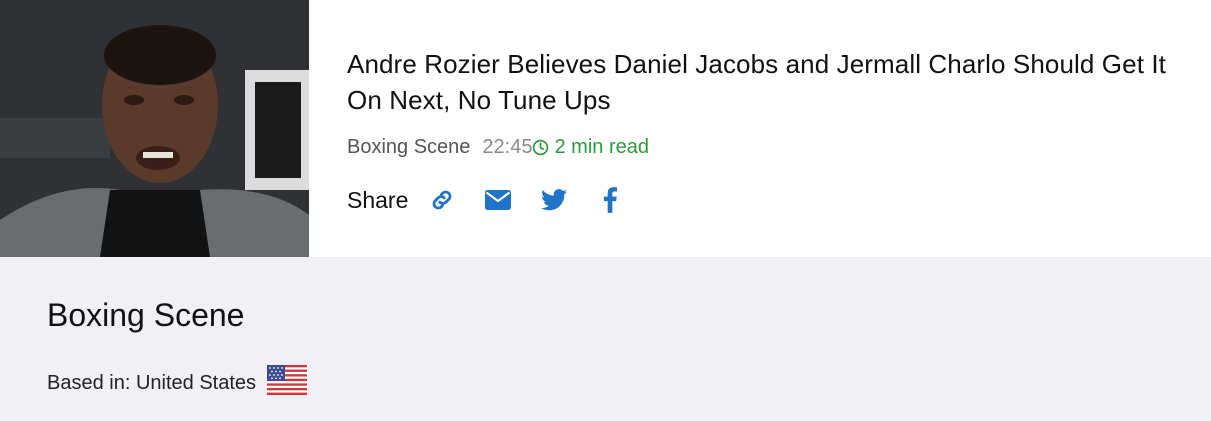 This screenshot has height=421, width=1211. Describe the element at coordinates (601, 147) in the screenshot. I see `read-time-label: 2 min read` at that location.